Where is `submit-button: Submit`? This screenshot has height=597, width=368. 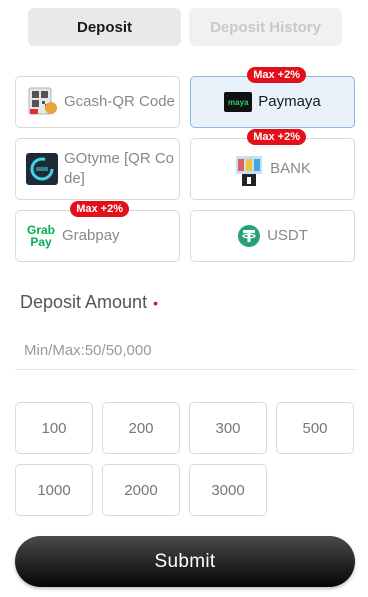
submit-button: Submit is located at coordinates (185, 561).